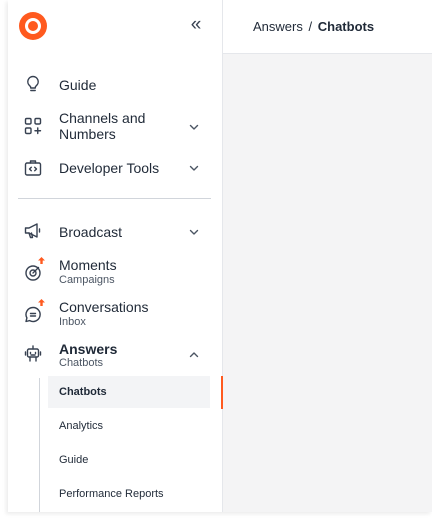 This screenshot has height=519, width=432. Describe the element at coordinates (194, 355) in the screenshot. I see `chevron-up-icon` at that location.